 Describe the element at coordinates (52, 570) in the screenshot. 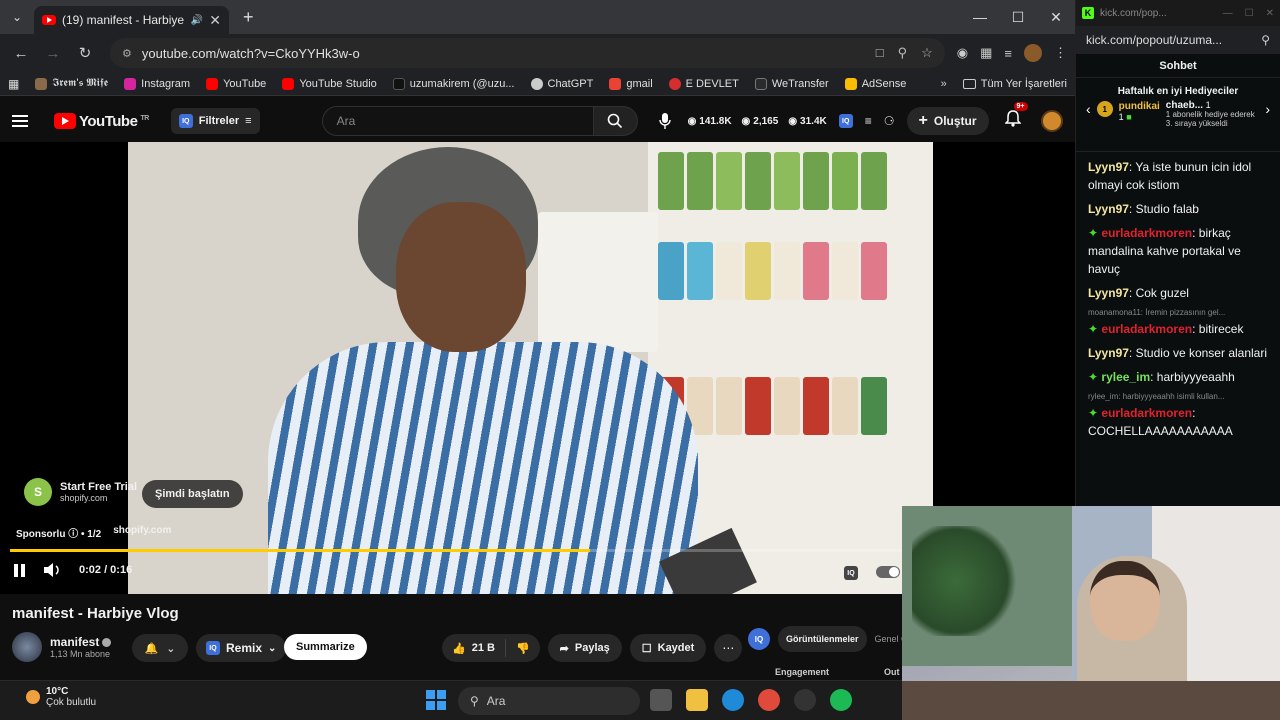

I see `volume-icon` at that location.